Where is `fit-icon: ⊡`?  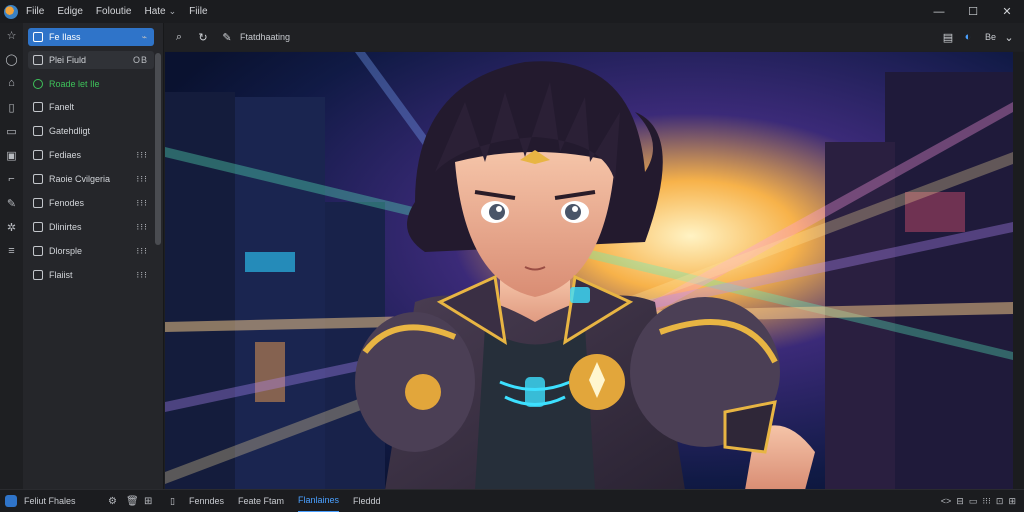 fit-icon: ⊡ is located at coordinates (1000, 501).